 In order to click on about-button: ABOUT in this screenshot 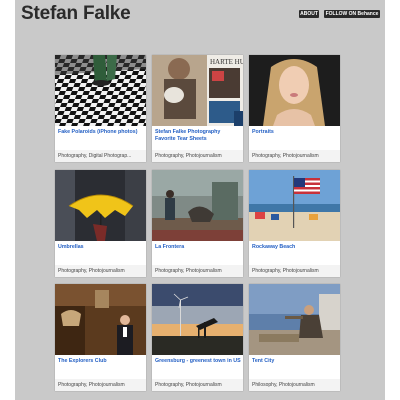, I will do `click(309, 14)`.